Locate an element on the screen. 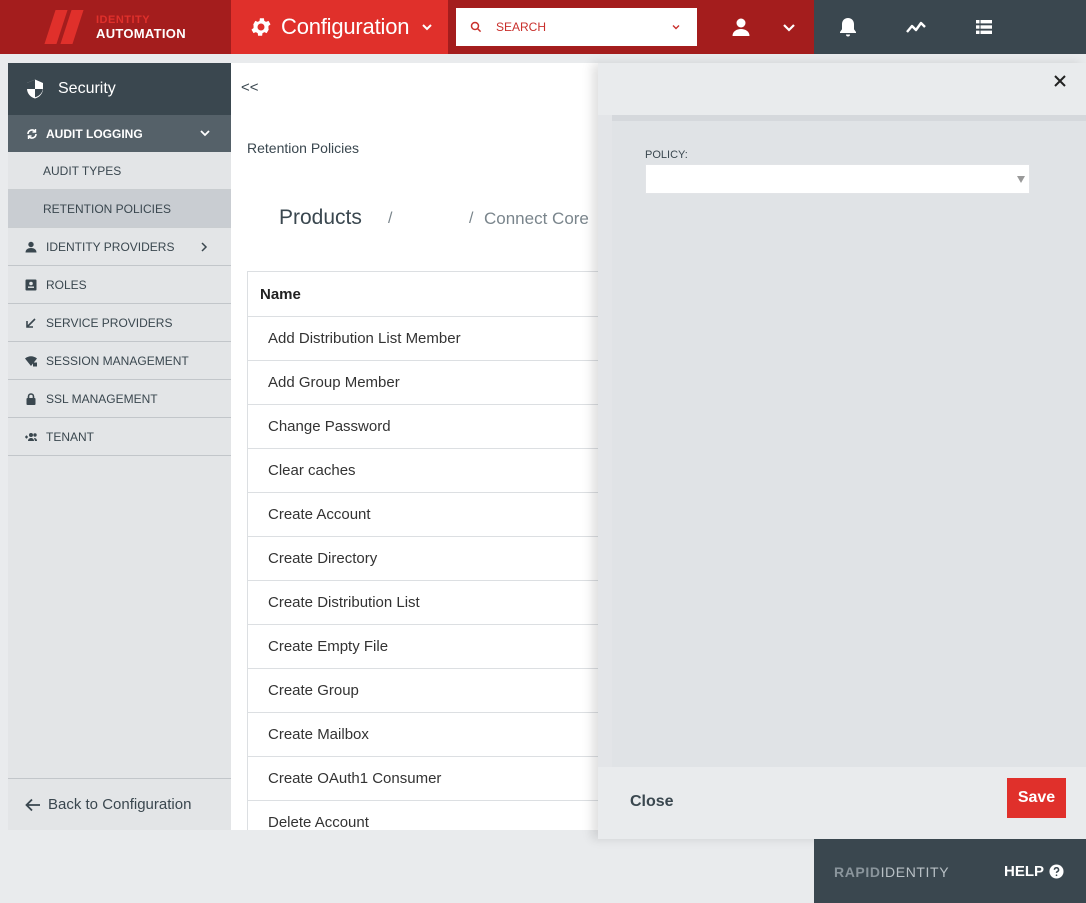 The height and width of the screenshot is (903, 1086). sidebar-item-roles: ROLES is located at coordinates (119, 285).